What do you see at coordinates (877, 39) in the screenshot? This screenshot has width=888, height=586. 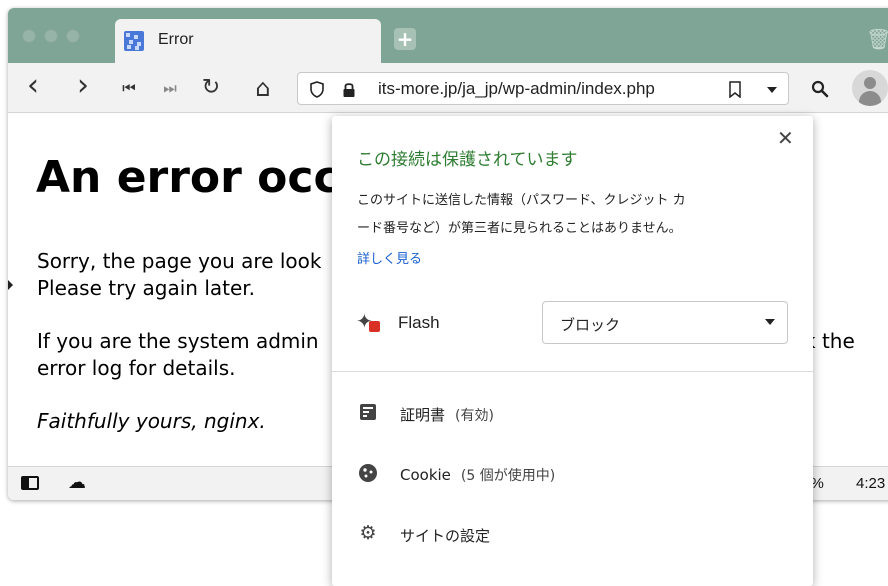 I see `trash-icon: 🗑` at bounding box center [877, 39].